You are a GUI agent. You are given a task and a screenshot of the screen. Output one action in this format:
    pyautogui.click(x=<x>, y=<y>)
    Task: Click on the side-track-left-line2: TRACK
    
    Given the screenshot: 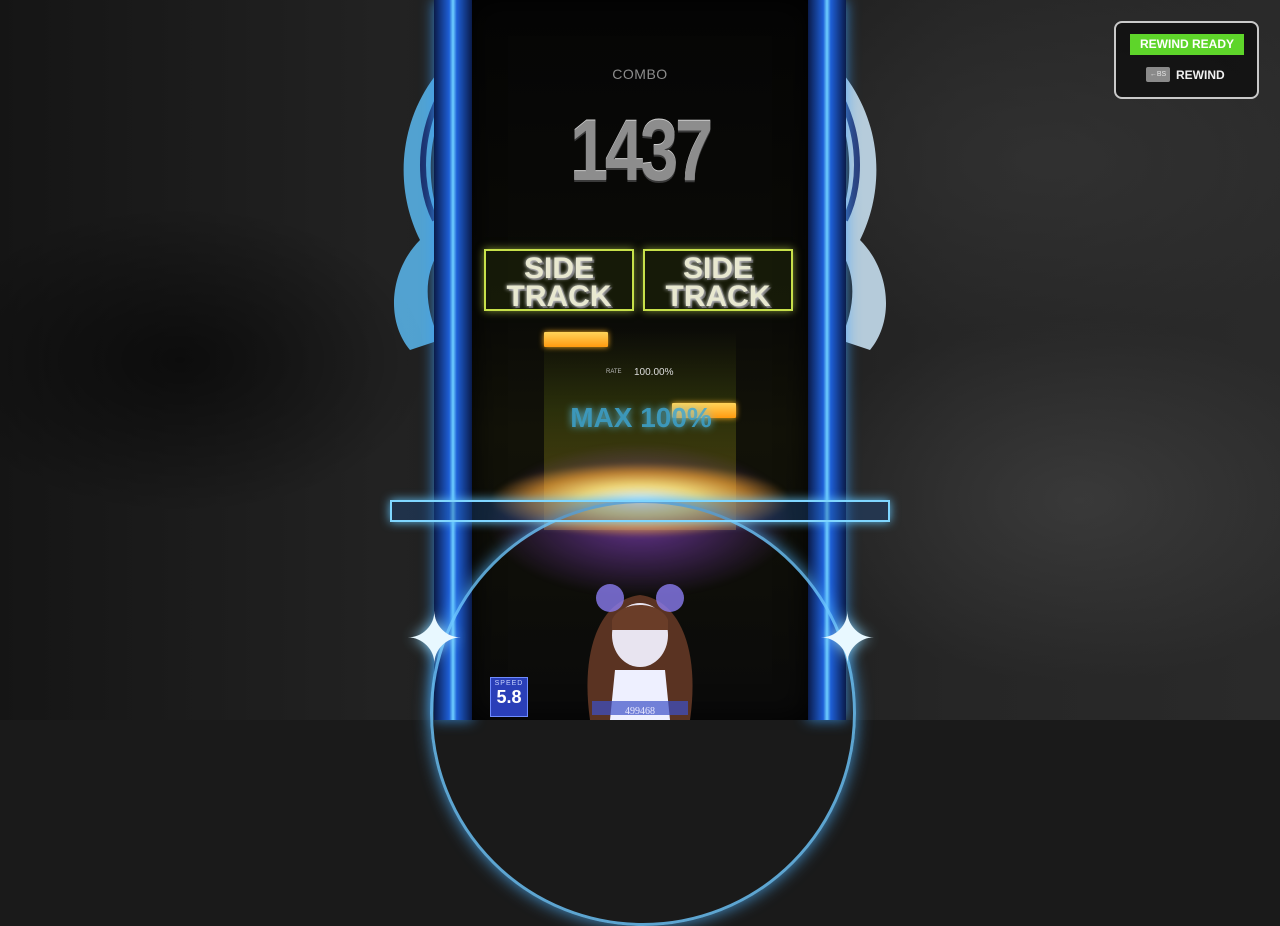 What is the action you would take?
    pyautogui.click(x=559, y=296)
    